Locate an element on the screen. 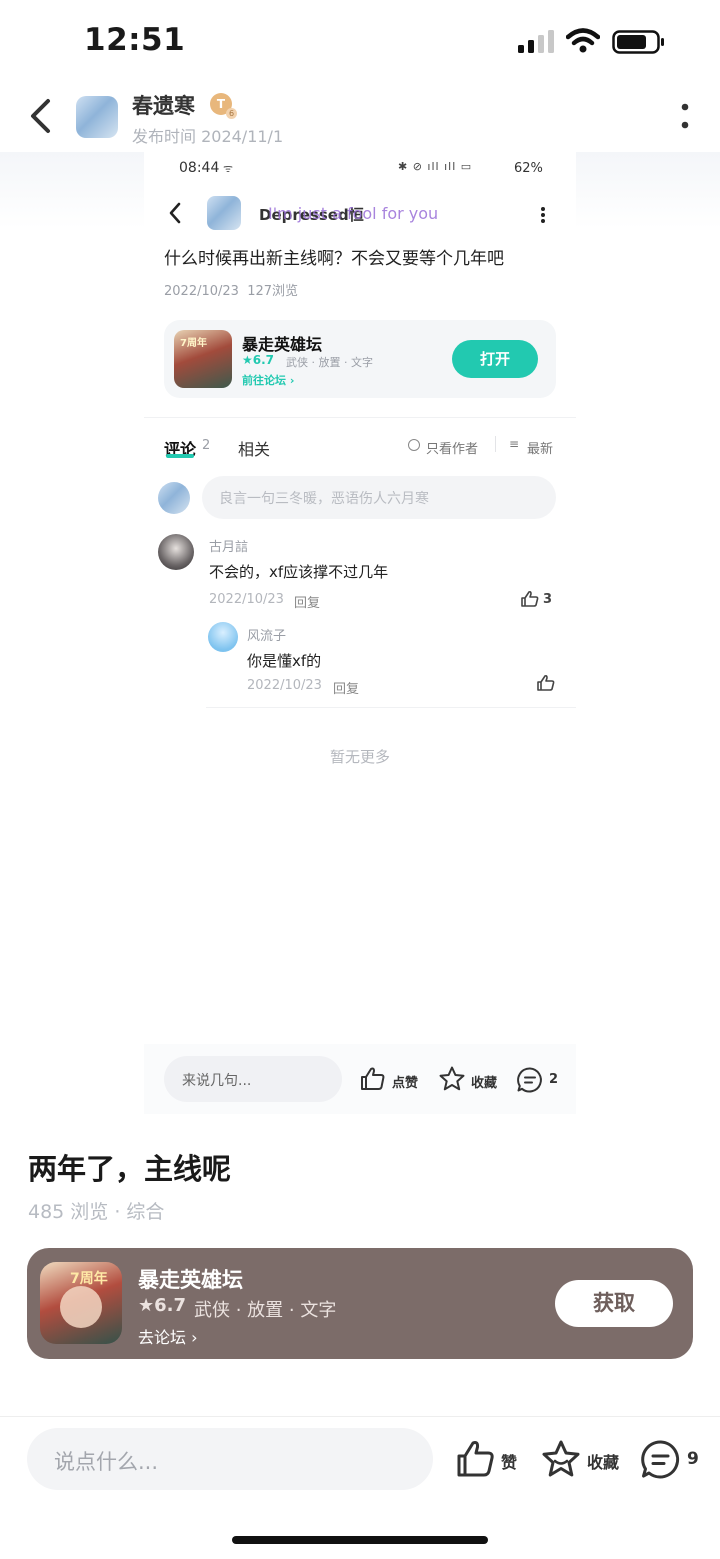 The width and height of the screenshot is (720, 1559). level-badge-number: 6 is located at coordinates (231, 113).